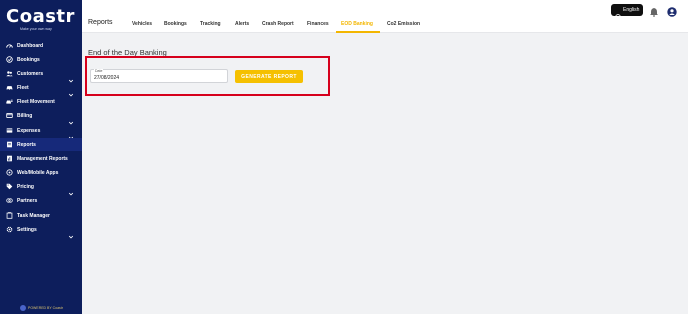 The height and width of the screenshot is (314, 688). I want to click on sidebar-item-partners: Partners, so click(41, 200).